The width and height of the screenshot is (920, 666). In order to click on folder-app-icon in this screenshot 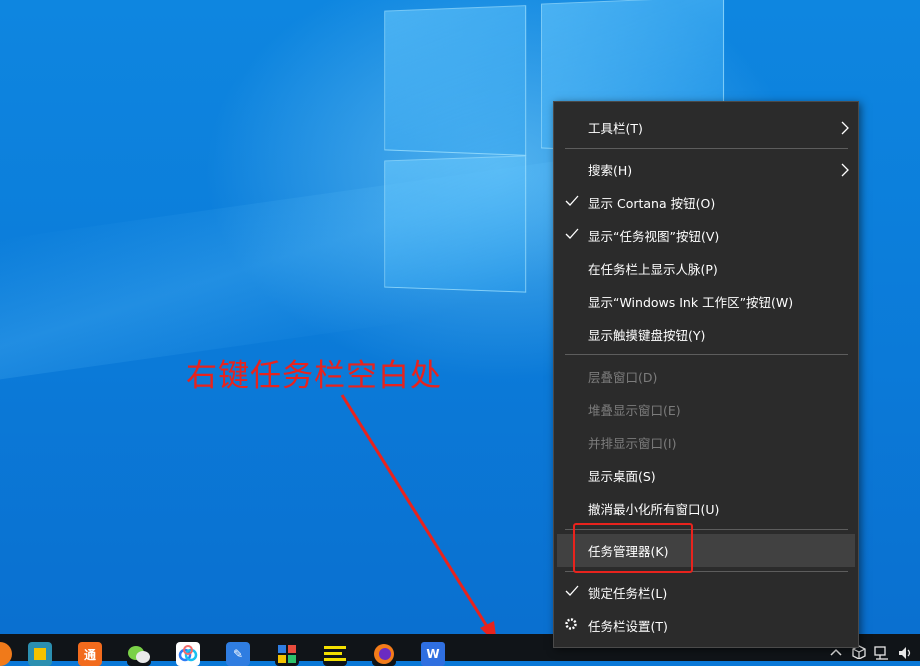, I will do `click(40, 654)`.